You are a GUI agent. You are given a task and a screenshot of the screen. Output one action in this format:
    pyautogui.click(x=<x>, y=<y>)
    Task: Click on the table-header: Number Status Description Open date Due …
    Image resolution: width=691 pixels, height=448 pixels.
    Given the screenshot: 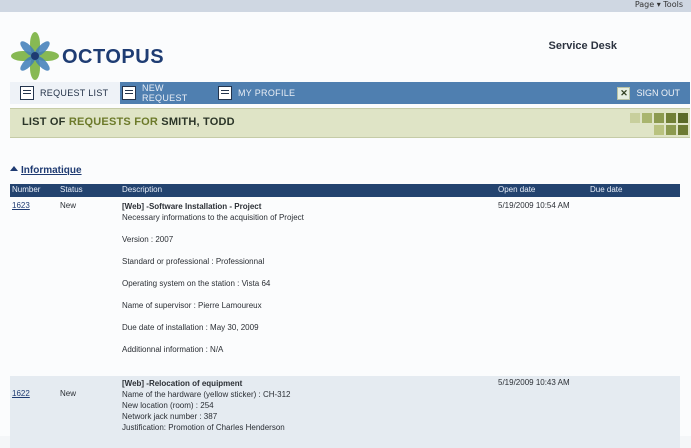 What is the action you would take?
    pyautogui.click(x=345, y=190)
    